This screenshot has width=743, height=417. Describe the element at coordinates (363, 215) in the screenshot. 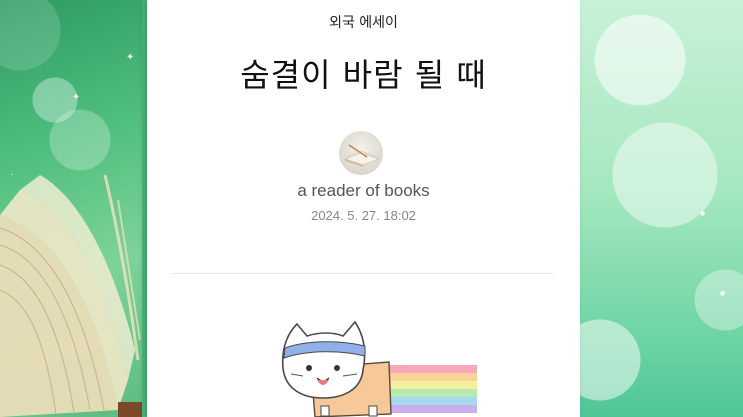

I see `post-datetime: 2024. 5. 27. 18:02` at that location.